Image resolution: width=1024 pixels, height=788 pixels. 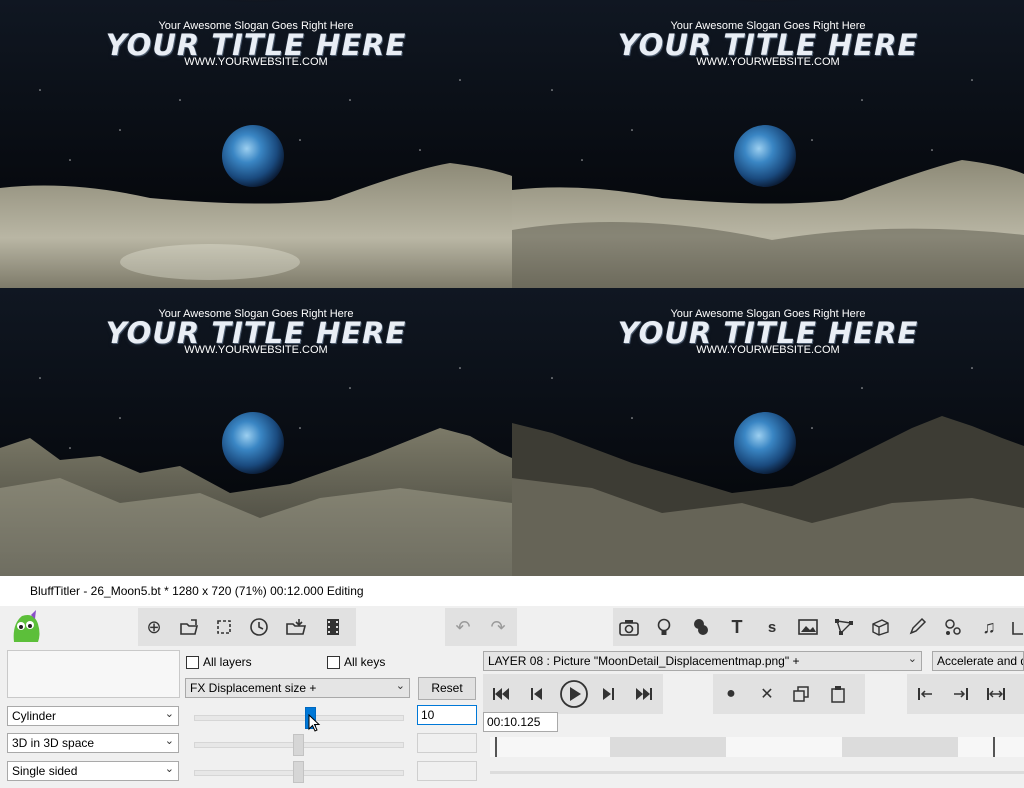 What do you see at coordinates (224, 627) in the screenshot?
I see `crop-icon` at bounding box center [224, 627].